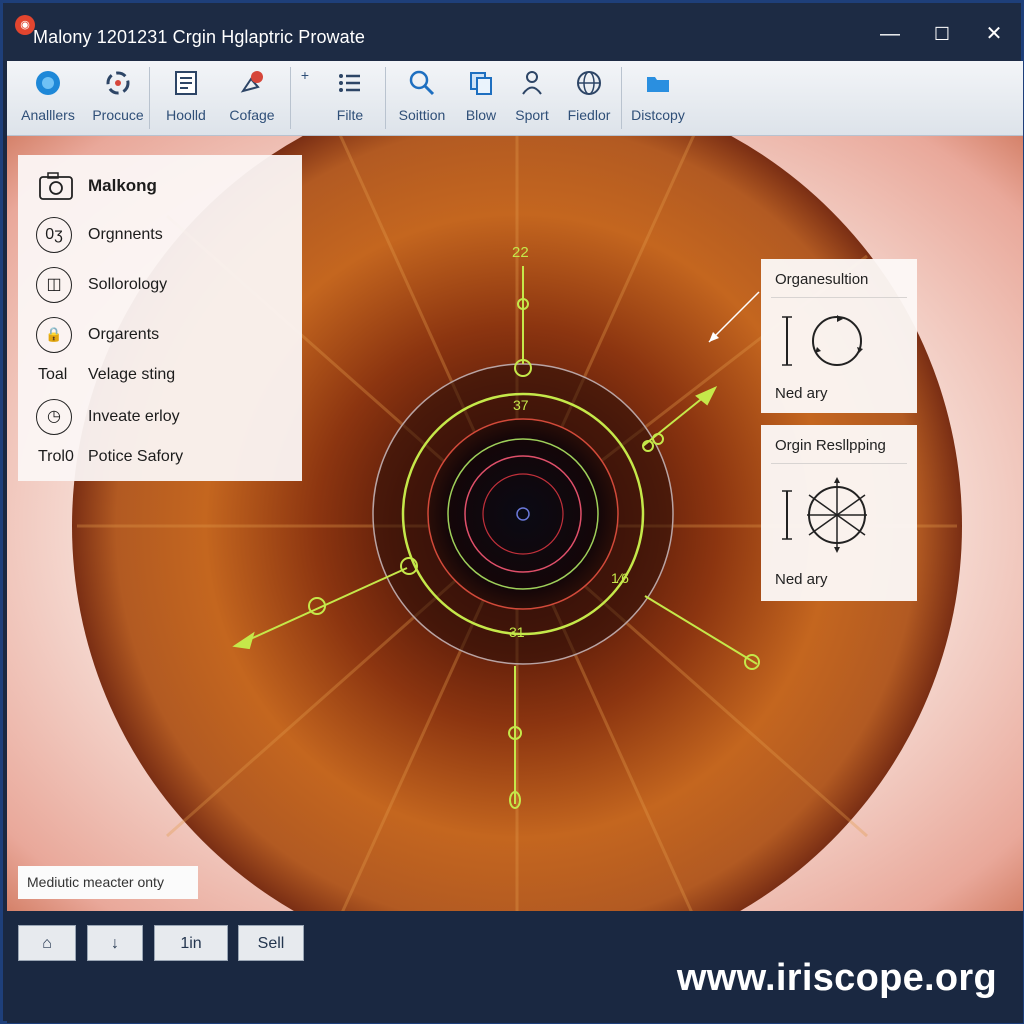  I want to click on panel-item-malkong: Malkong, so click(160, 185).